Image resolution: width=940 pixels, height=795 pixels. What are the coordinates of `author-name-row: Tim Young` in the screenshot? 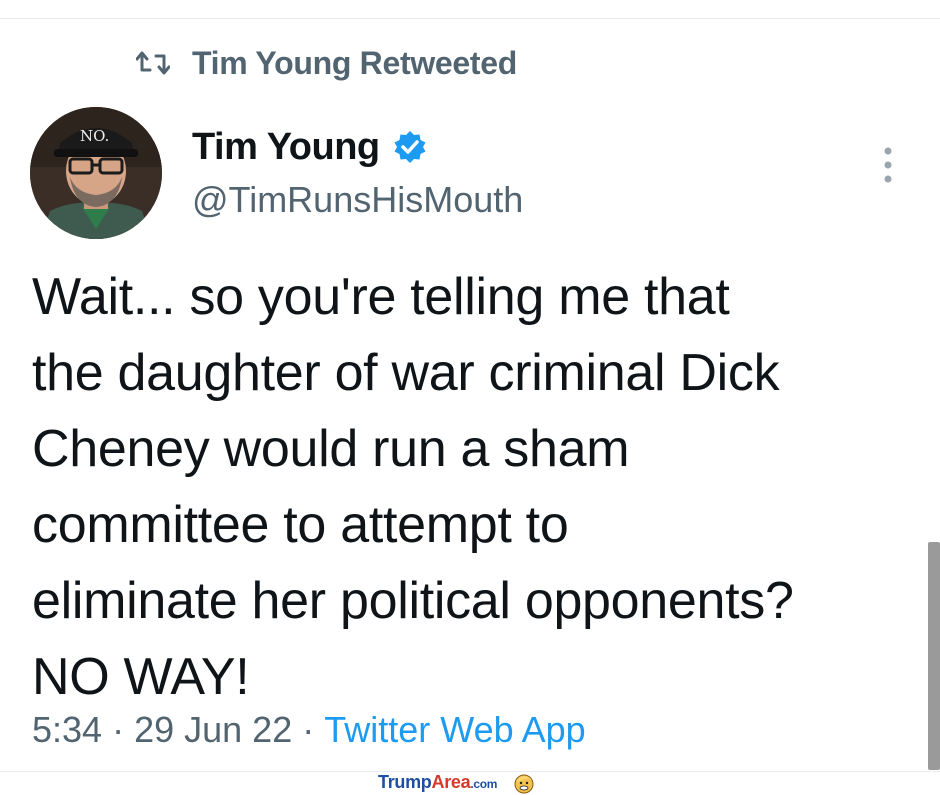 It's located at (310, 147).